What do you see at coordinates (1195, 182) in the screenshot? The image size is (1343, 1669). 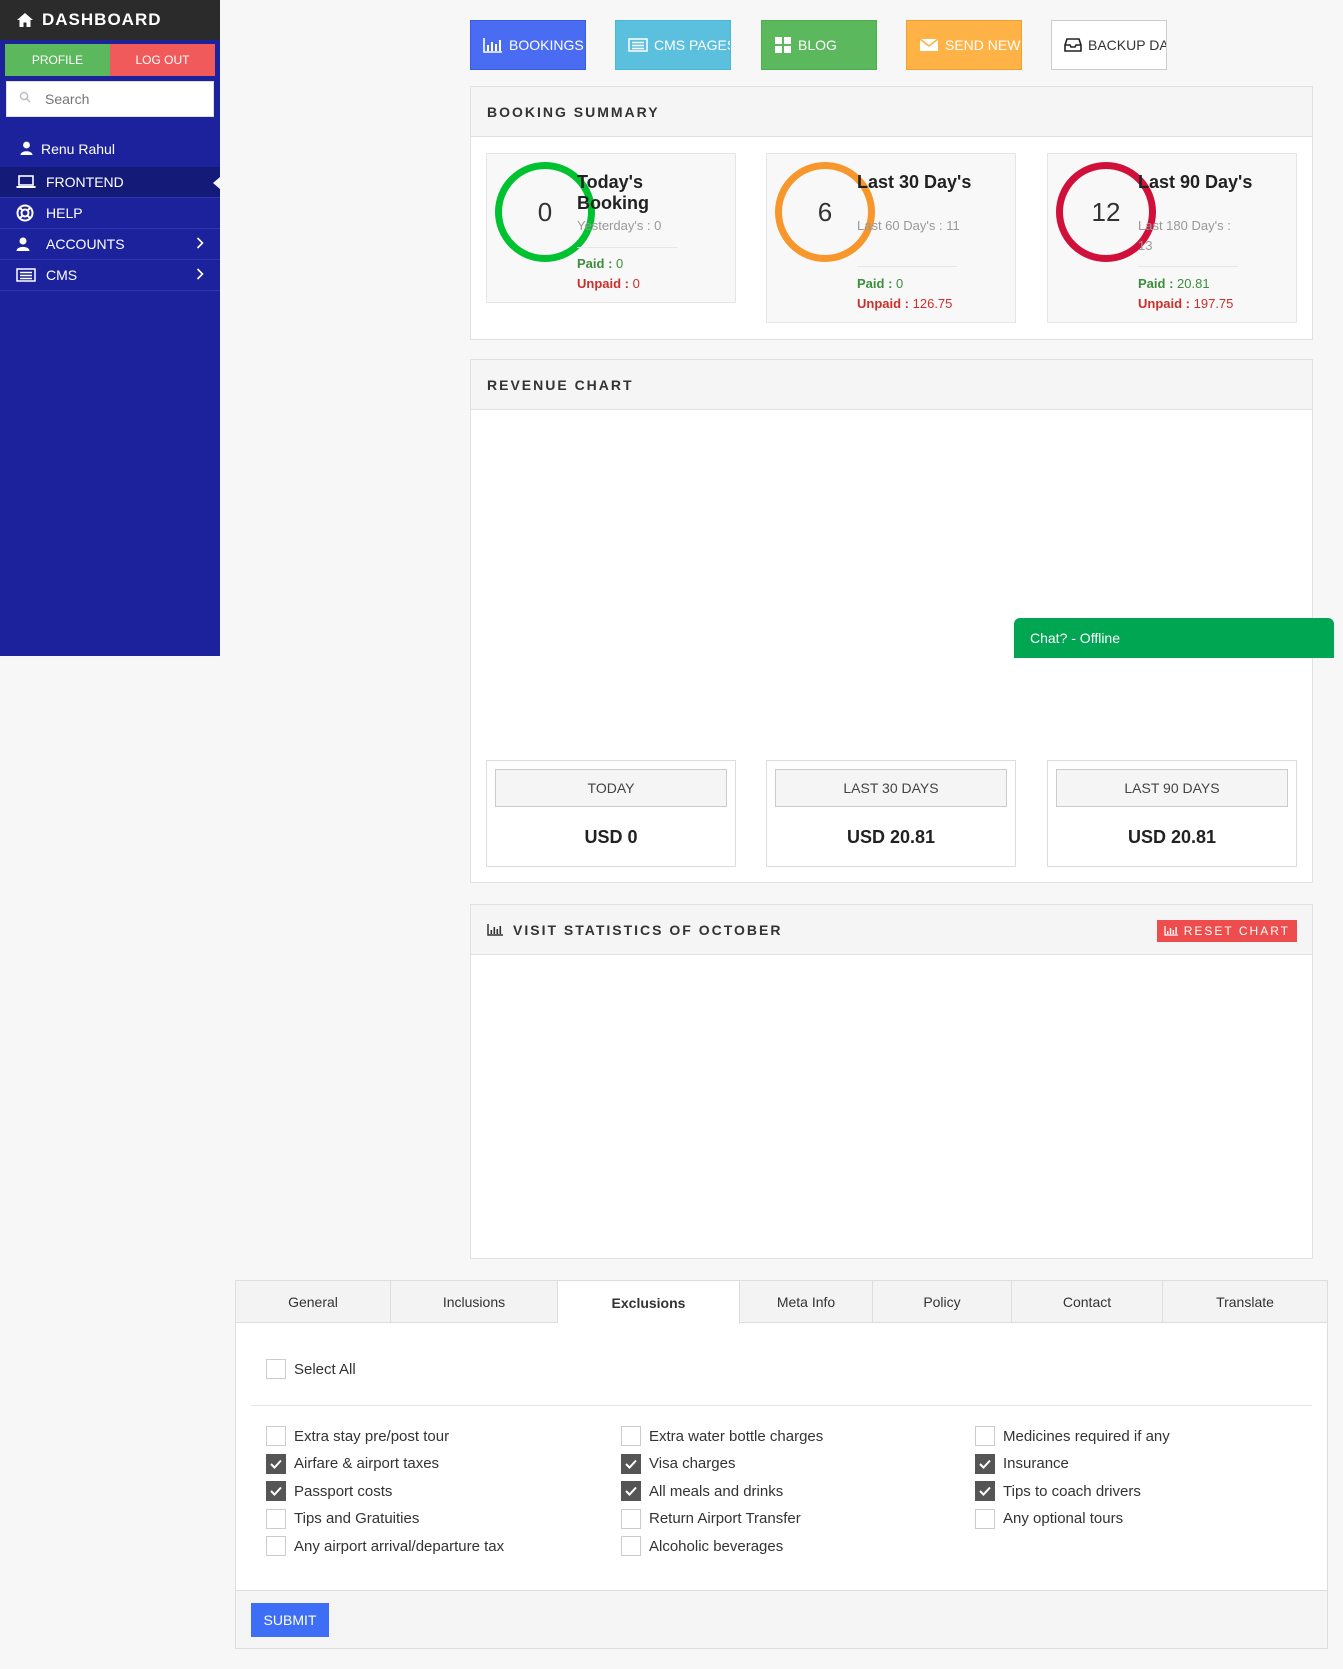 I see `booking-card-title: Last 90 Day's` at bounding box center [1195, 182].